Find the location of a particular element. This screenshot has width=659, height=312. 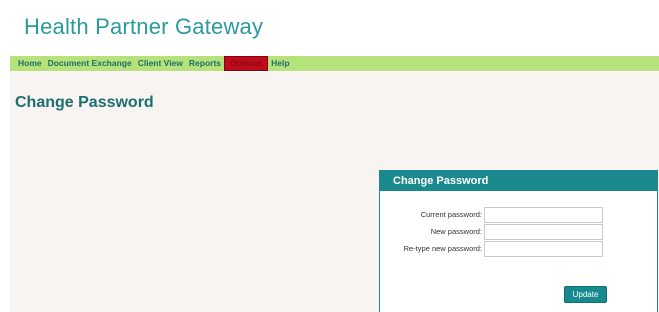

nav-item-reports: Reports is located at coordinates (205, 63).